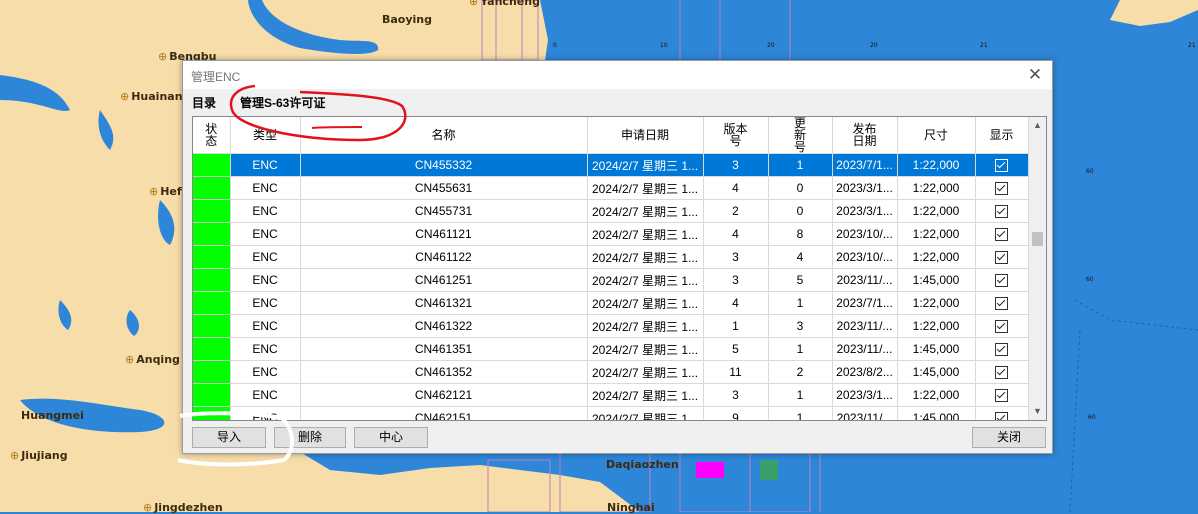 Image resolution: width=1198 pixels, height=514 pixels. Describe the element at coordinates (504, 4) in the screenshot. I see `map-label: ⊕ Yancheng` at that location.